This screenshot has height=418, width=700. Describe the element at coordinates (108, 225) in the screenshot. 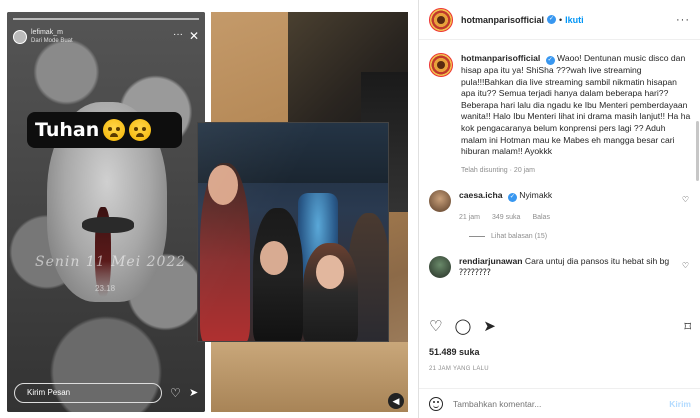

I see `story-mouth` at that location.